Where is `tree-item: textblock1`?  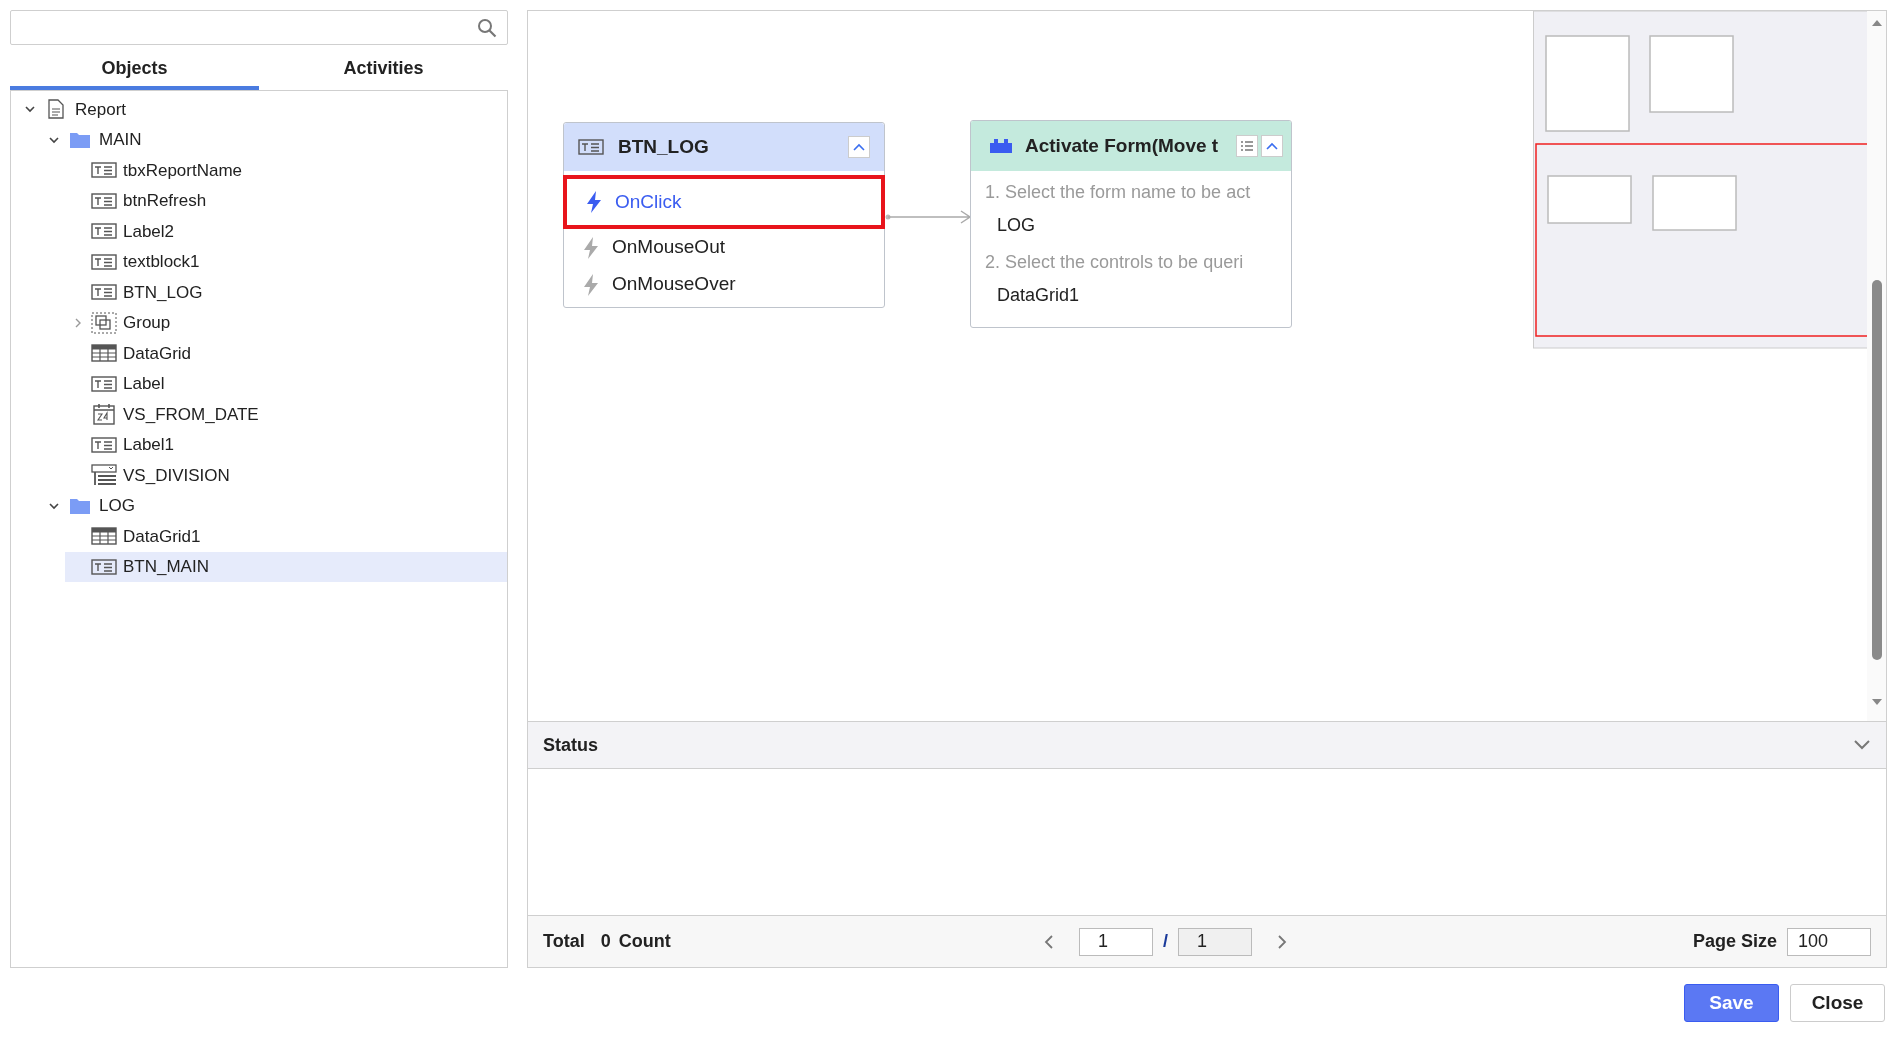
tree-item: textblock1 is located at coordinates (286, 261).